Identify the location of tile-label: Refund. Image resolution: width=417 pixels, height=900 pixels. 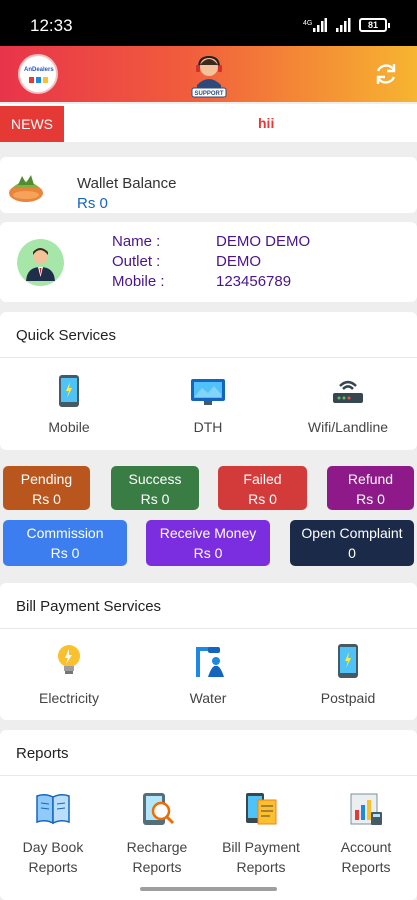
(370, 479).